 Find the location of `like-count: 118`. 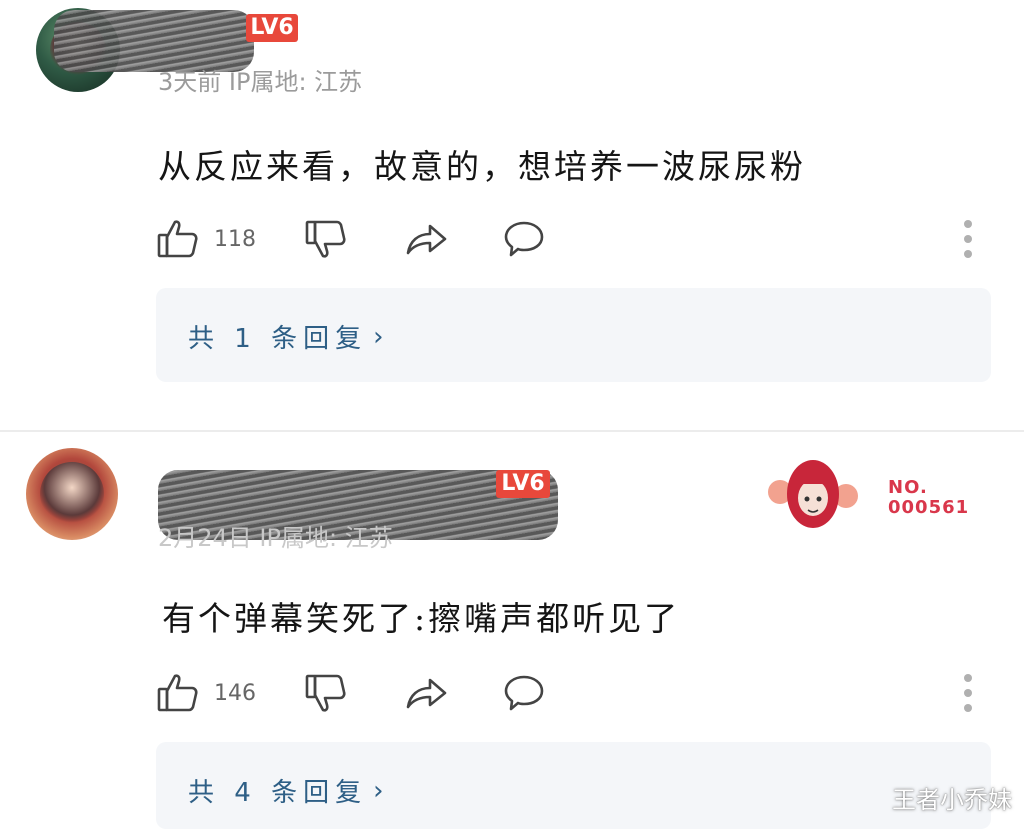

like-count: 118 is located at coordinates (235, 239).